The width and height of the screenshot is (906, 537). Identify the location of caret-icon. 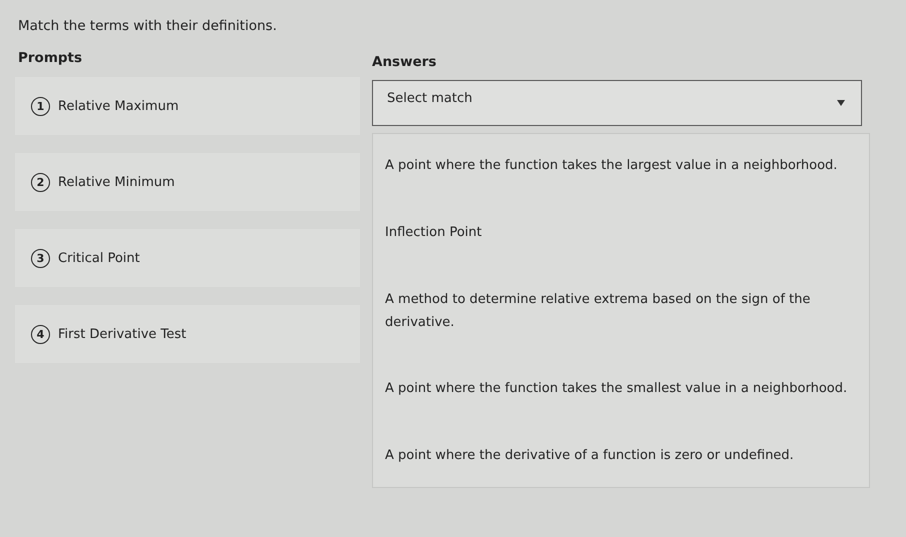
(841, 103).